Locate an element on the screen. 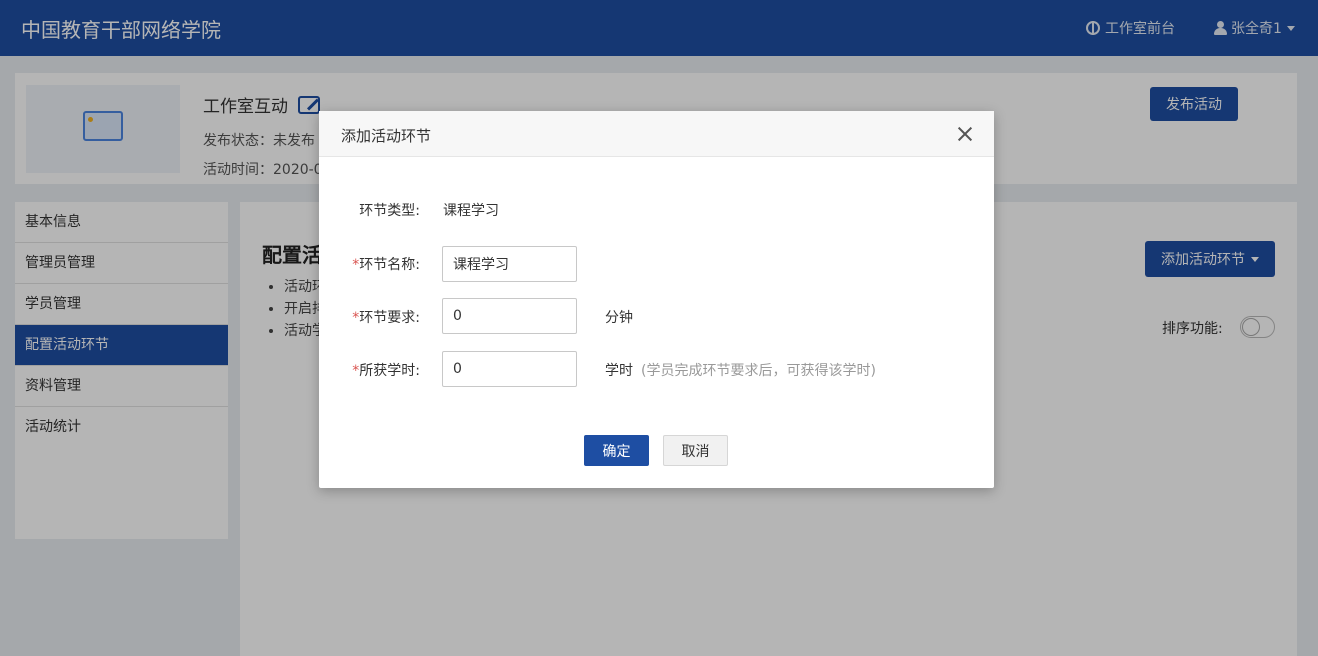 The width and height of the screenshot is (1318, 656). credit-hours-unit: 学时 is located at coordinates (619, 371).